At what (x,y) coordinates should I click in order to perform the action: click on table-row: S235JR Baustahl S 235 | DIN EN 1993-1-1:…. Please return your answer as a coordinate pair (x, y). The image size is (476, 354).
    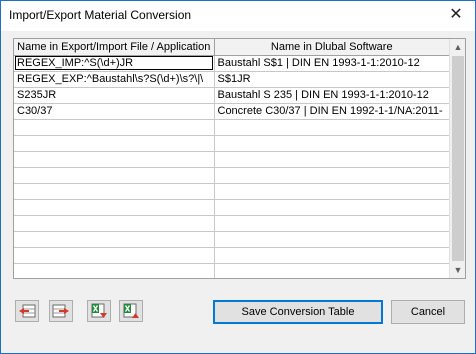
    Looking at the image, I should click on (232, 95).